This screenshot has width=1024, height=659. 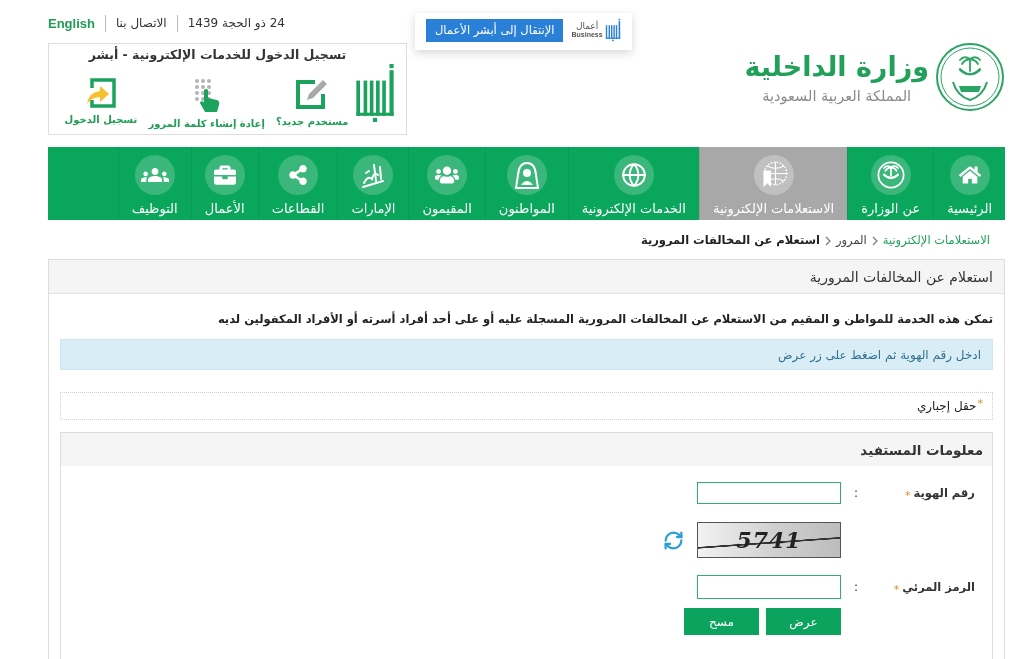 I want to click on breadcrumb-current: استعلام عن المخالفات المرورية, so click(x=730, y=240).